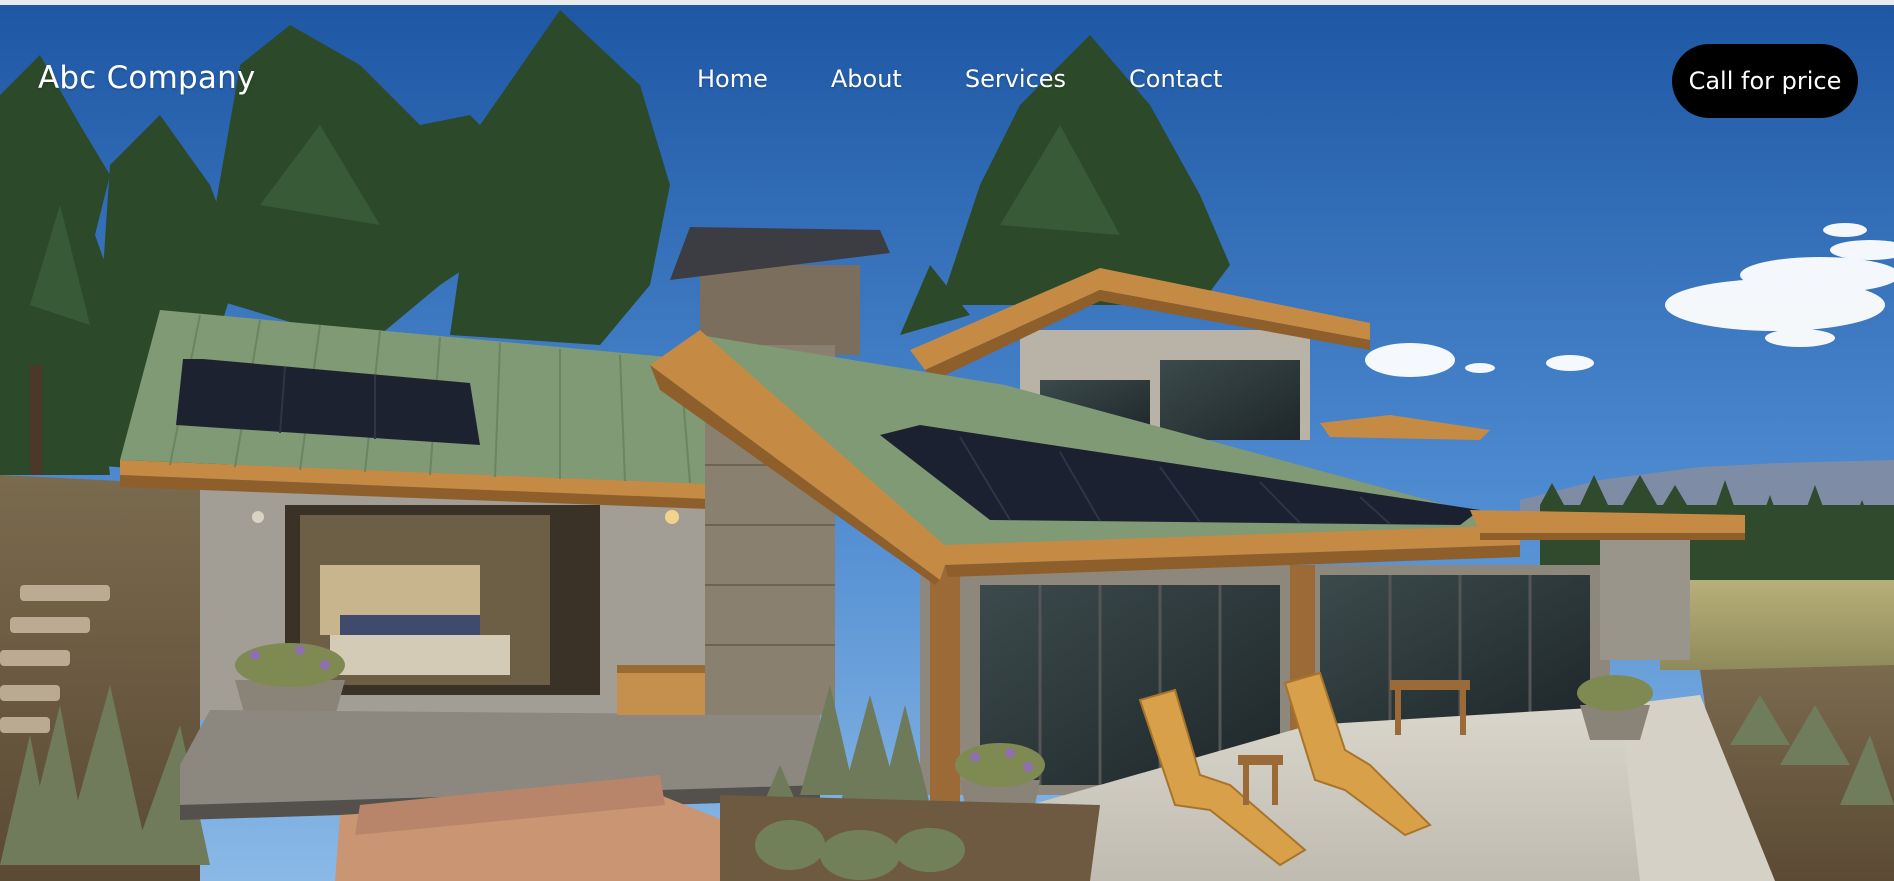 This screenshot has width=1894, height=881. What do you see at coordinates (732, 79) in the screenshot?
I see `nav-link-home: Home` at bounding box center [732, 79].